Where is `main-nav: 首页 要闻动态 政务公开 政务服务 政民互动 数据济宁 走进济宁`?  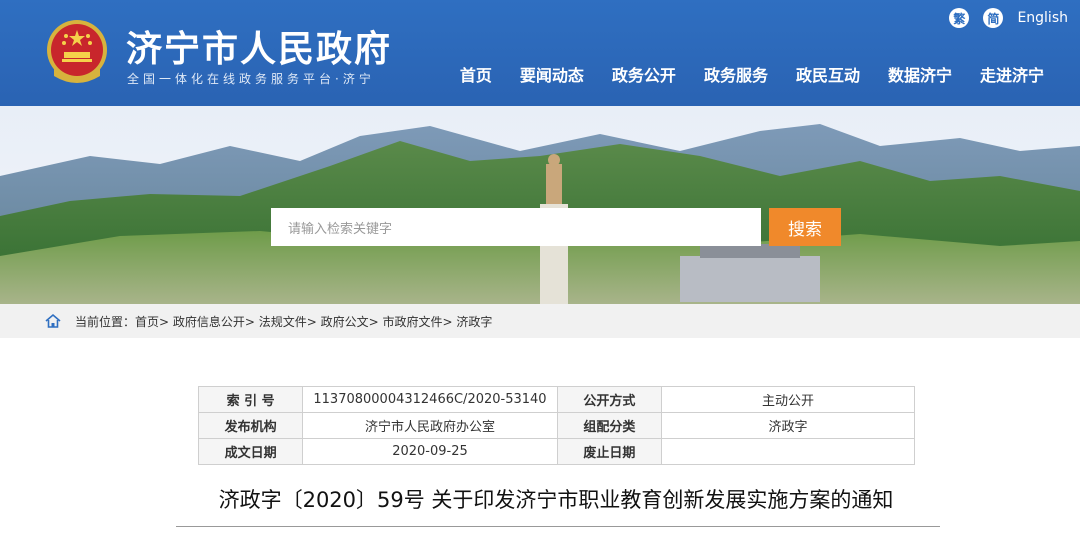 main-nav: 首页 要闻动态 政务公开 政务服务 政民互动 数据济宁 走进济宁 is located at coordinates (759, 74).